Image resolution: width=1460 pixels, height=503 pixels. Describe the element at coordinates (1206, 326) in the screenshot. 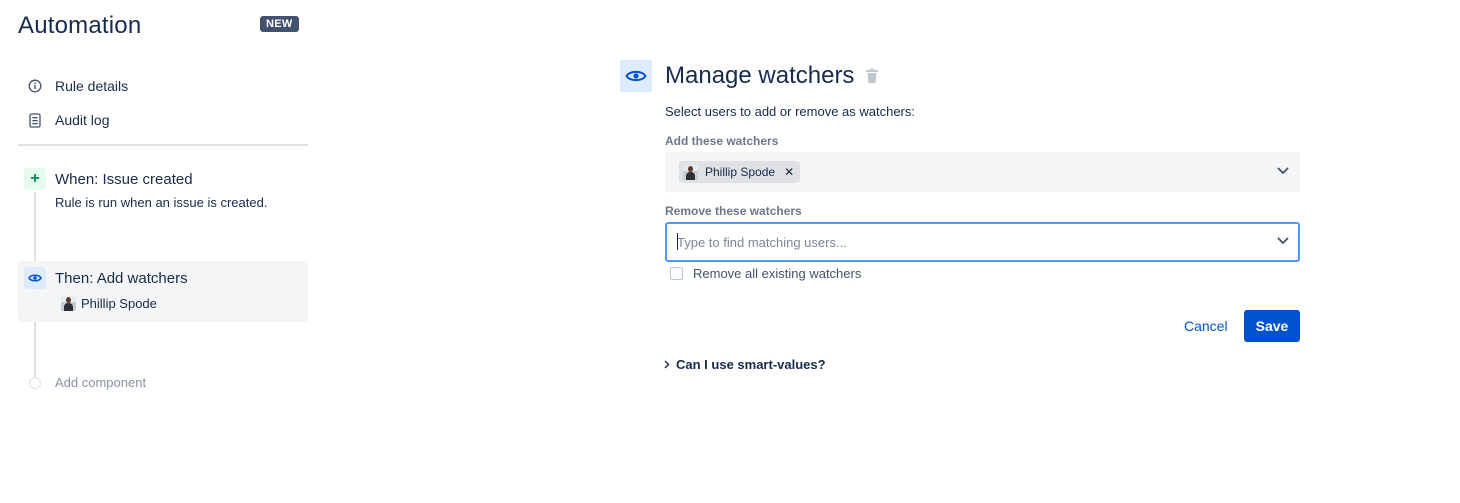

I see `cancel-button: Cancel` at that location.